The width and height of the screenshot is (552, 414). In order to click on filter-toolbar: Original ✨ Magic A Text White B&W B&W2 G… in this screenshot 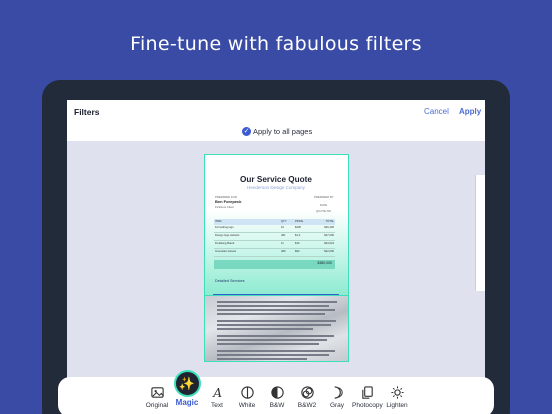, I will do `click(276, 392)`.